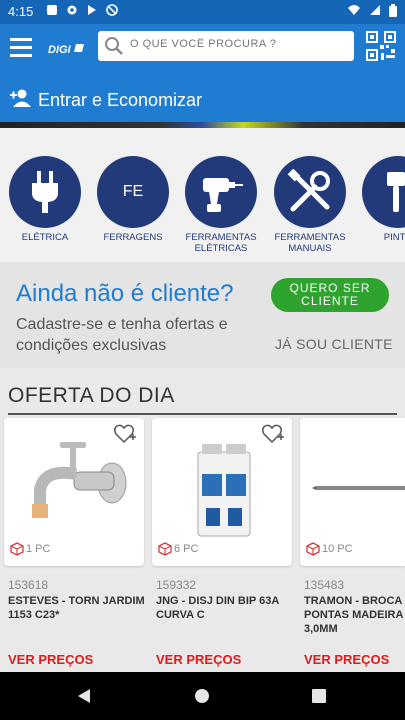 The height and width of the screenshot is (720, 405). I want to click on product-code: 159332, so click(176, 585).